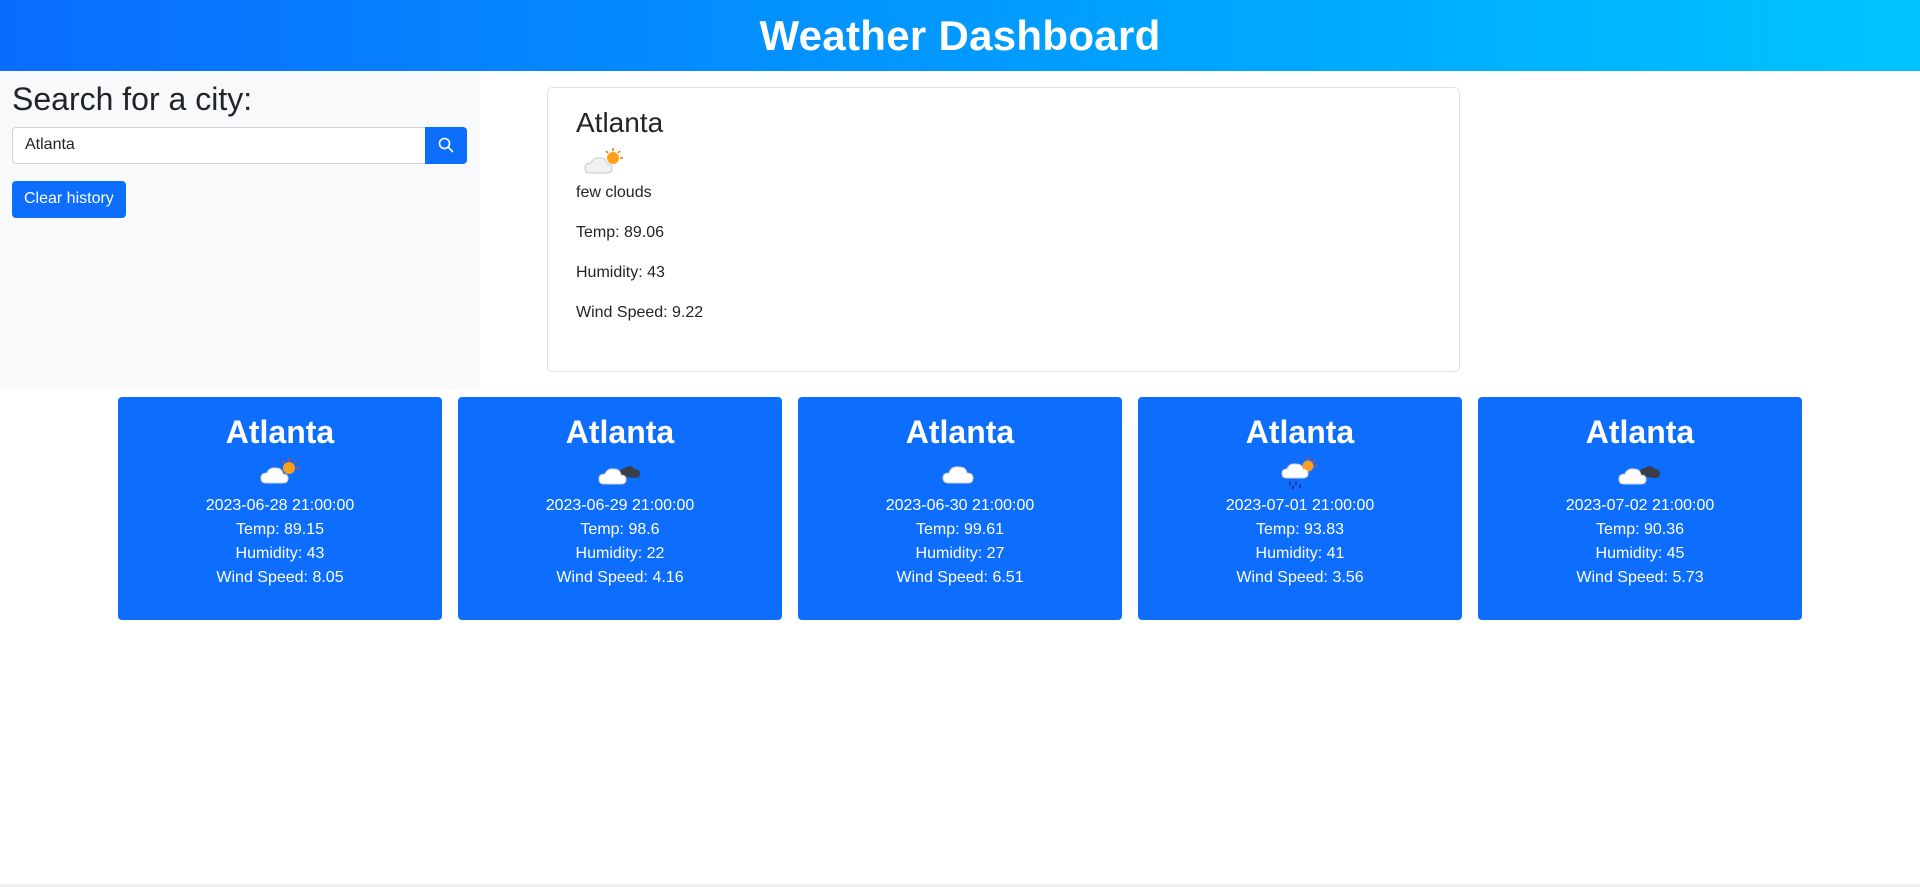 The image size is (1920, 887). I want to click on forecast-wind: Wind Speed: 8.05, so click(280, 578).